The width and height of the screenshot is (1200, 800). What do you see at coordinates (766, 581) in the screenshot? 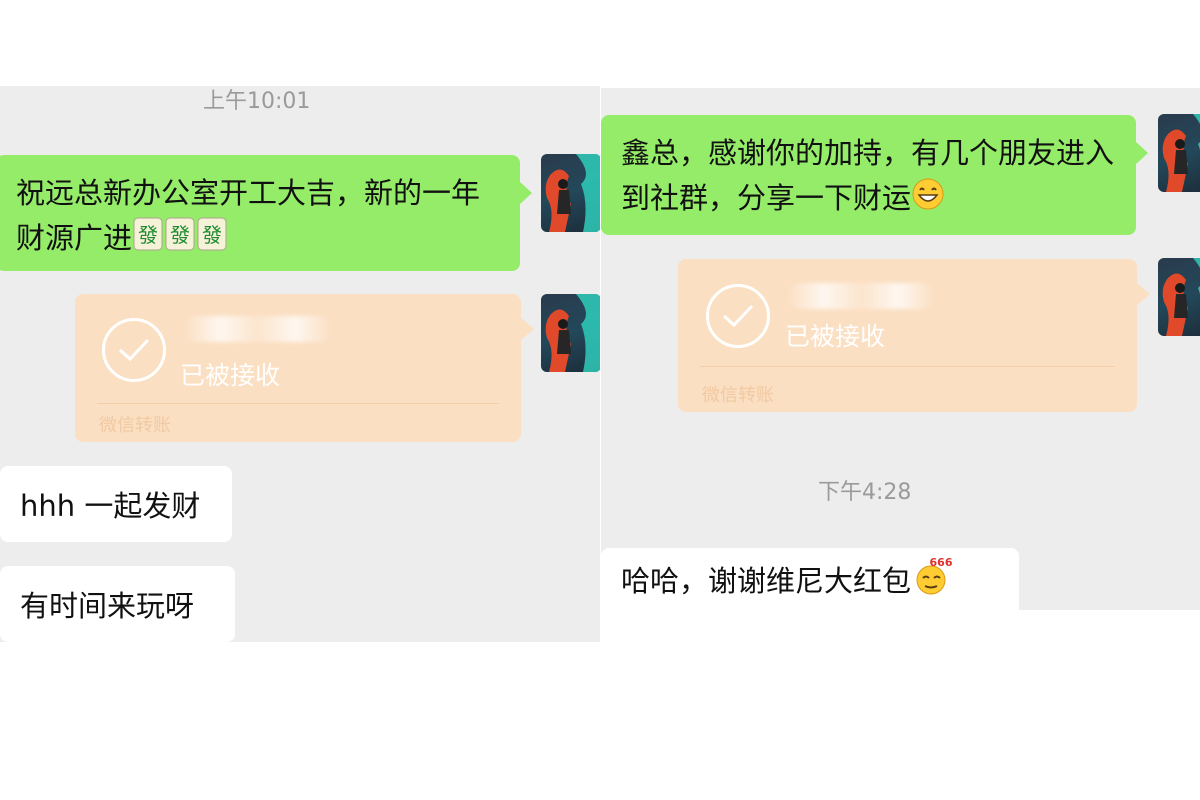
I see `message-text: 哈哈，谢谢维尼大红包` at bounding box center [766, 581].